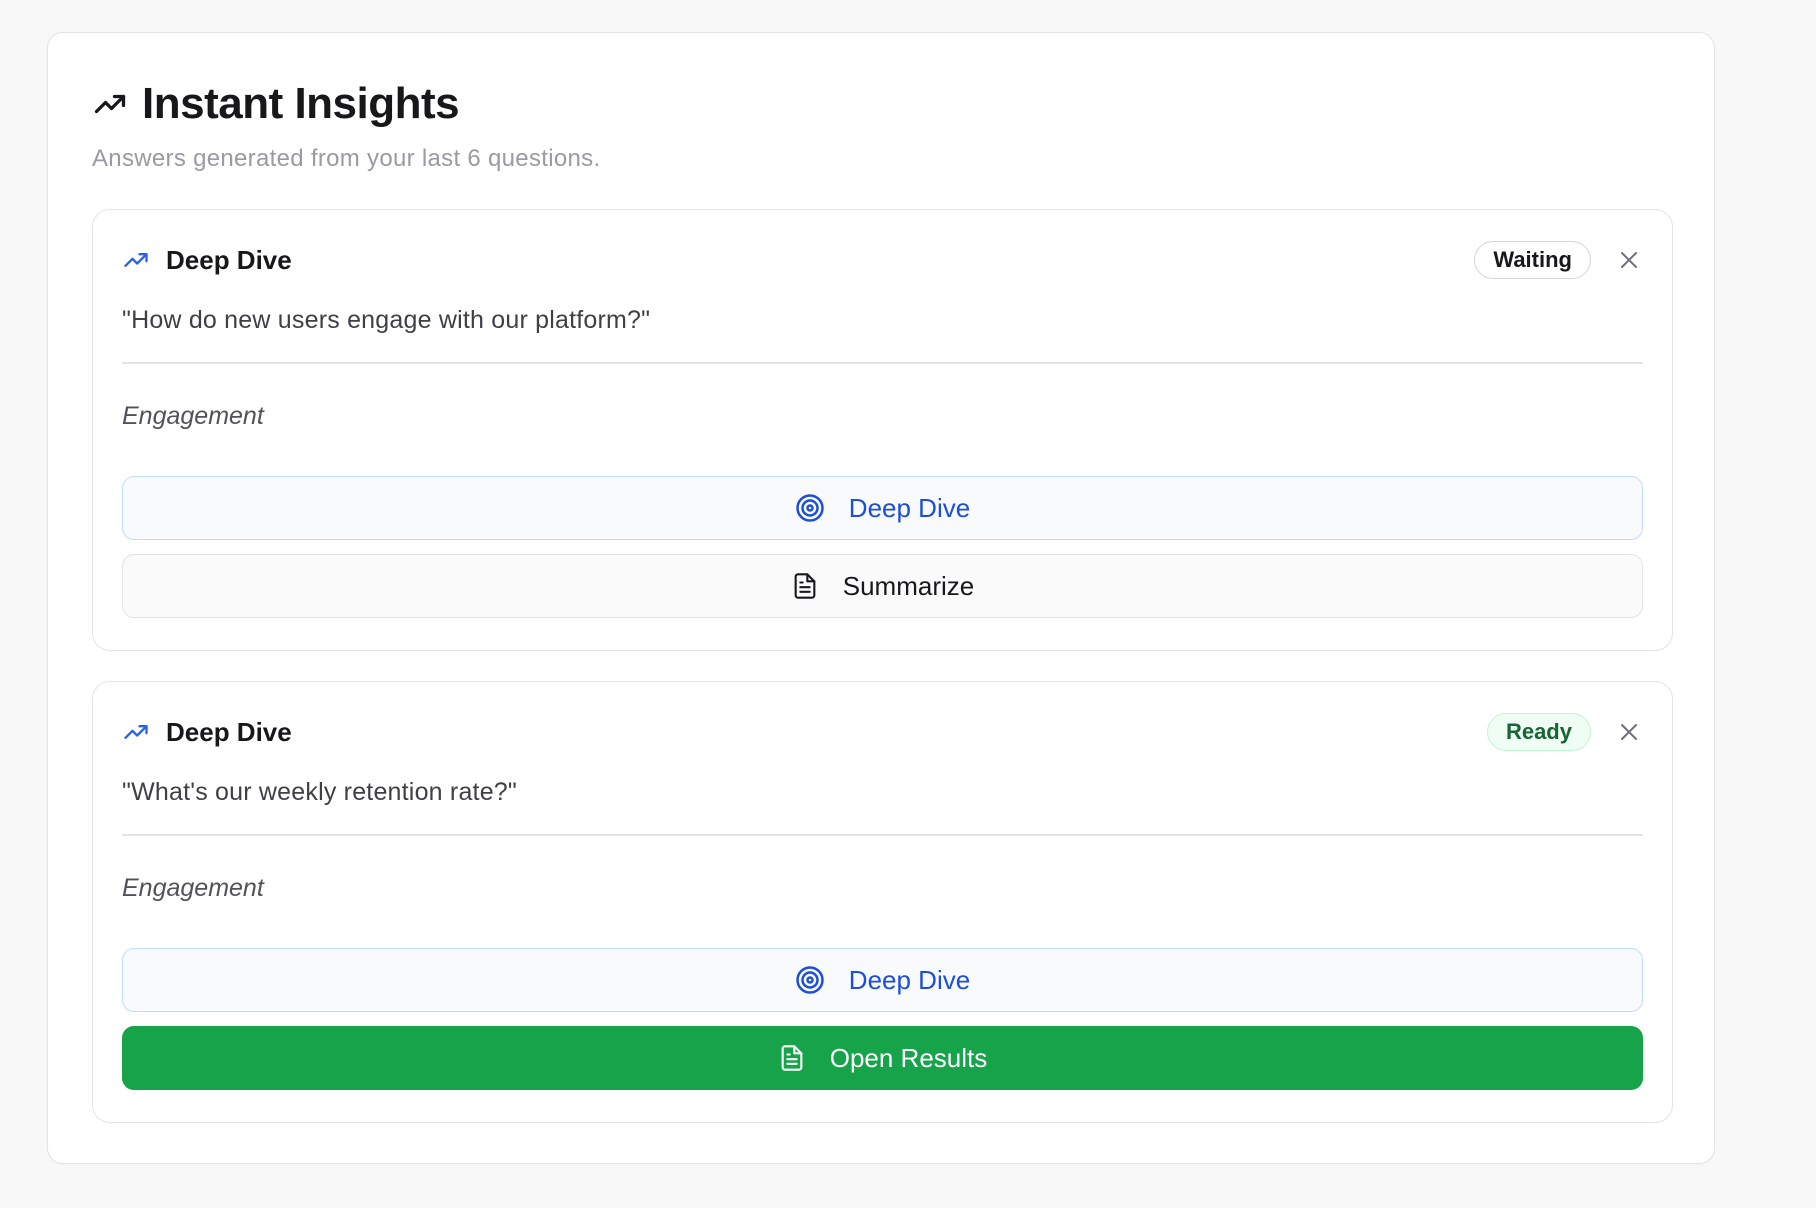 The image size is (1816, 1208). I want to click on summarize-button: Summarize, so click(882, 586).